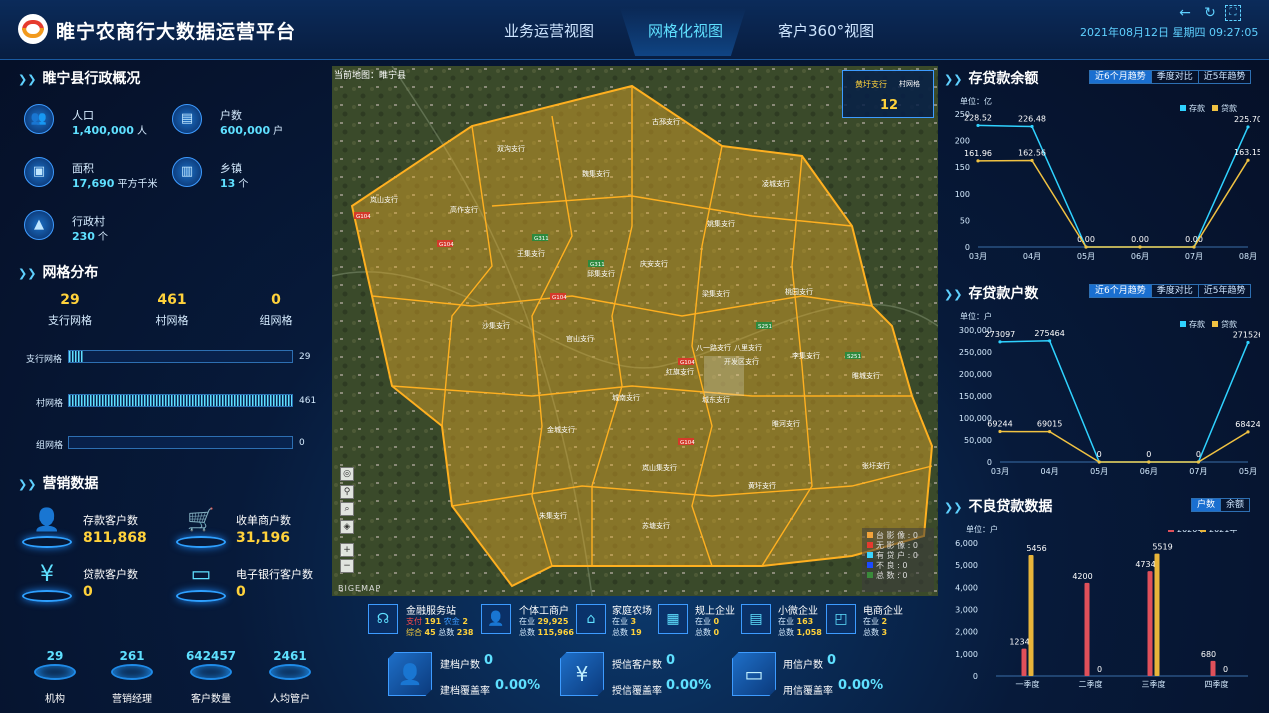 The height and width of the screenshot is (713, 1269). Describe the element at coordinates (549, 30) in the screenshot. I see `tab-business-ops: 业务运营视图` at that location.